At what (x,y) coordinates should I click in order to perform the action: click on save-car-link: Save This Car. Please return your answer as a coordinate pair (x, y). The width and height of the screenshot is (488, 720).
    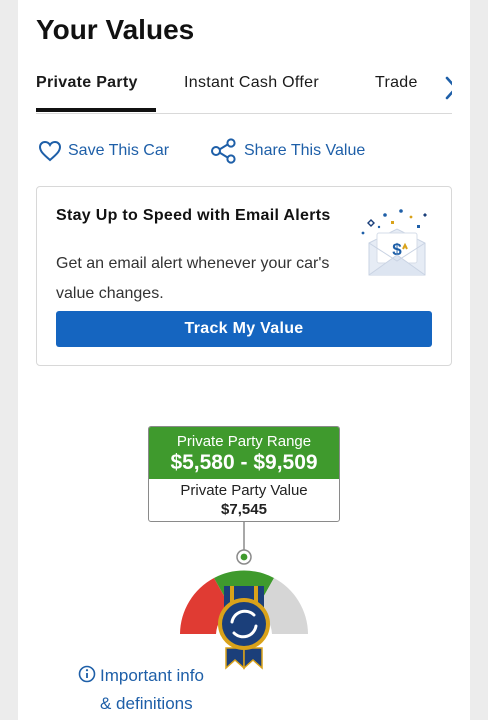
    Looking at the image, I should click on (103, 151).